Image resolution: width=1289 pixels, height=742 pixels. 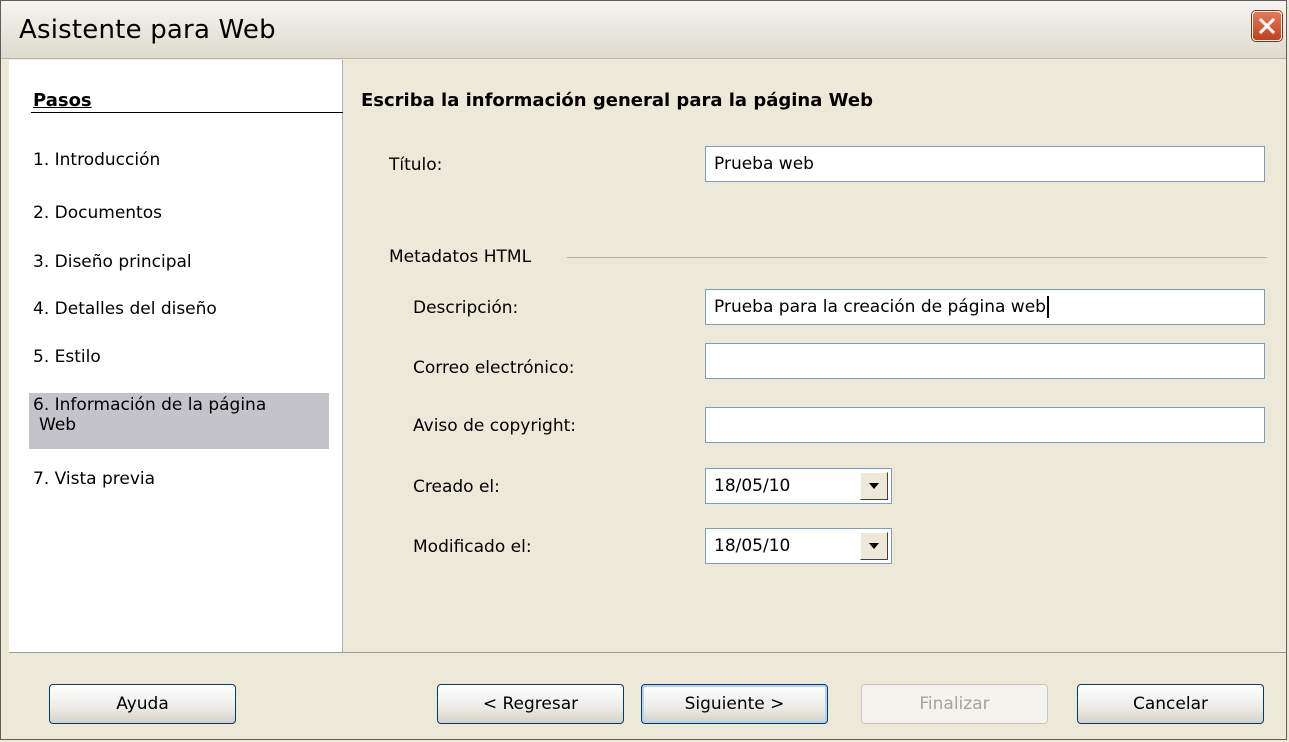 I want to click on description-value: Prueba para la creación de página web, so click(x=880, y=307).